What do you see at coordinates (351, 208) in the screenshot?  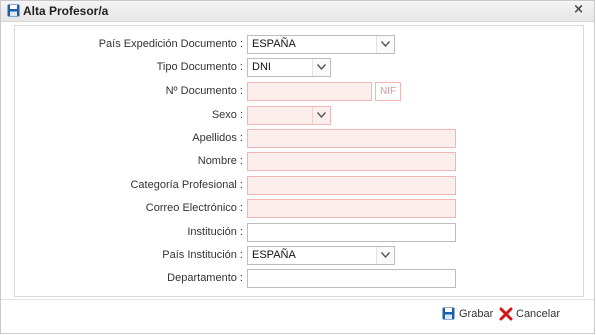 I see `correo-electronico-input` at bounding box center [351, 208].